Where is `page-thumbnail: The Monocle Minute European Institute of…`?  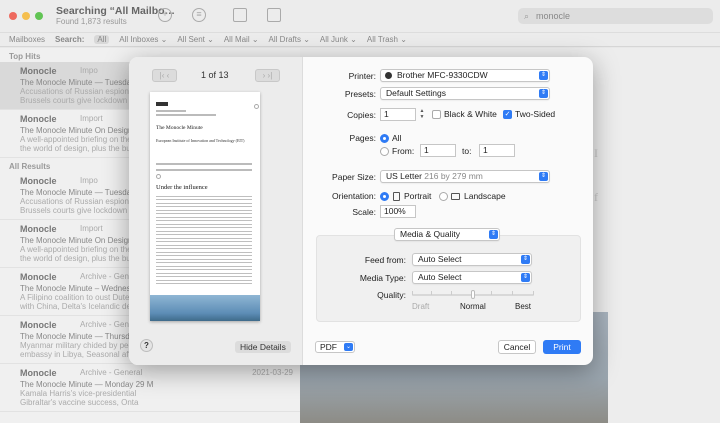 page-thumbnail: The Monocle Minute European Institute of… is located at coordinates (205, 206).